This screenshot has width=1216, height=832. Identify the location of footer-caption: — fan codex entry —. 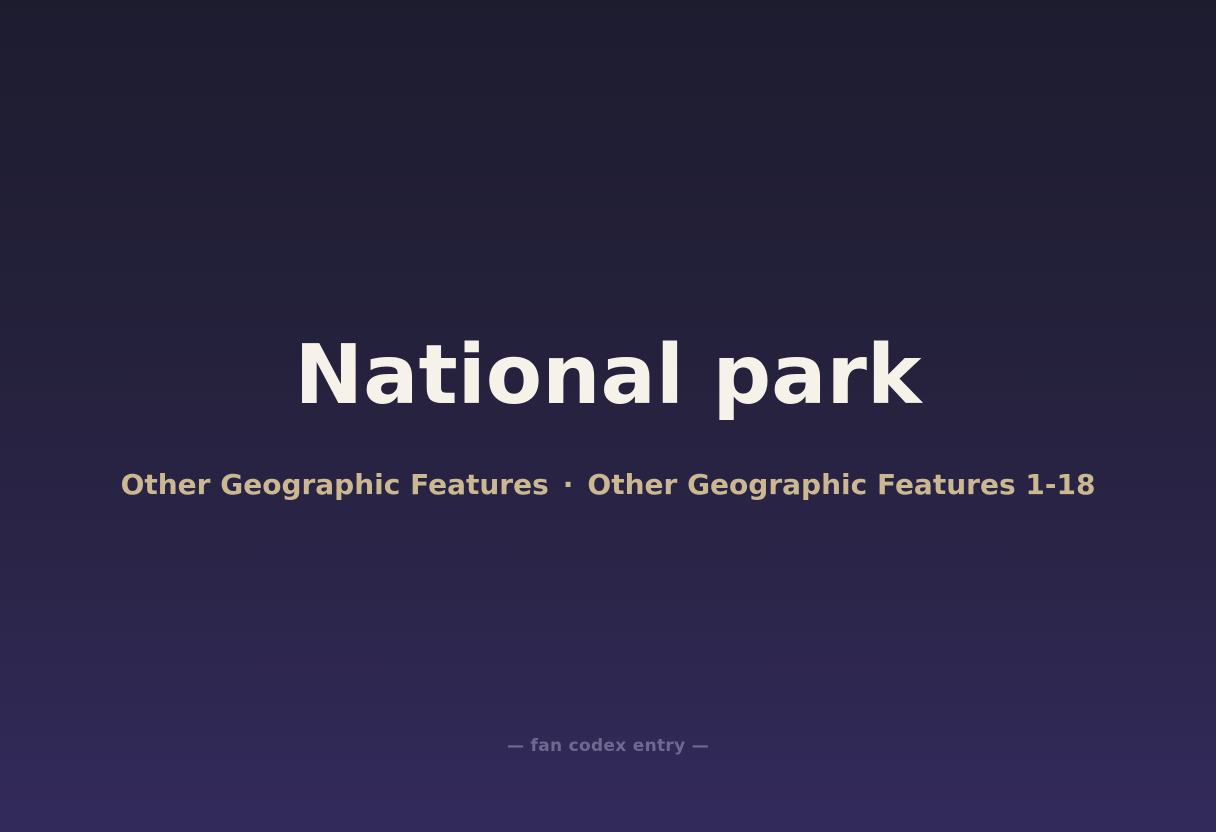
(608, 746).